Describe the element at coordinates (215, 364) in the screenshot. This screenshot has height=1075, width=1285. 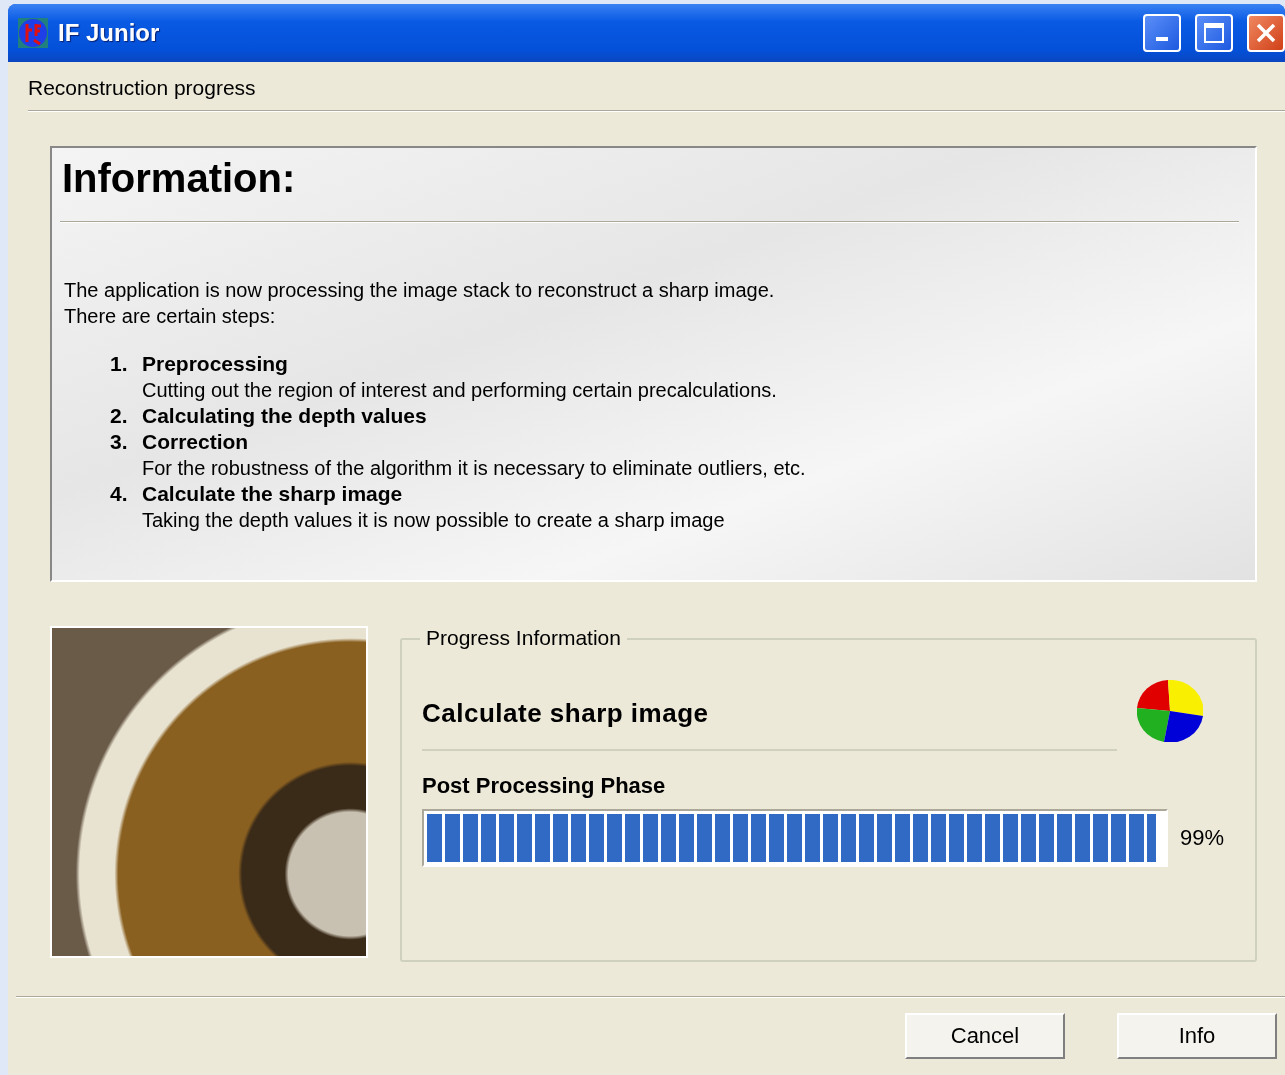
I see `step-title: Preprocessing` at that location.